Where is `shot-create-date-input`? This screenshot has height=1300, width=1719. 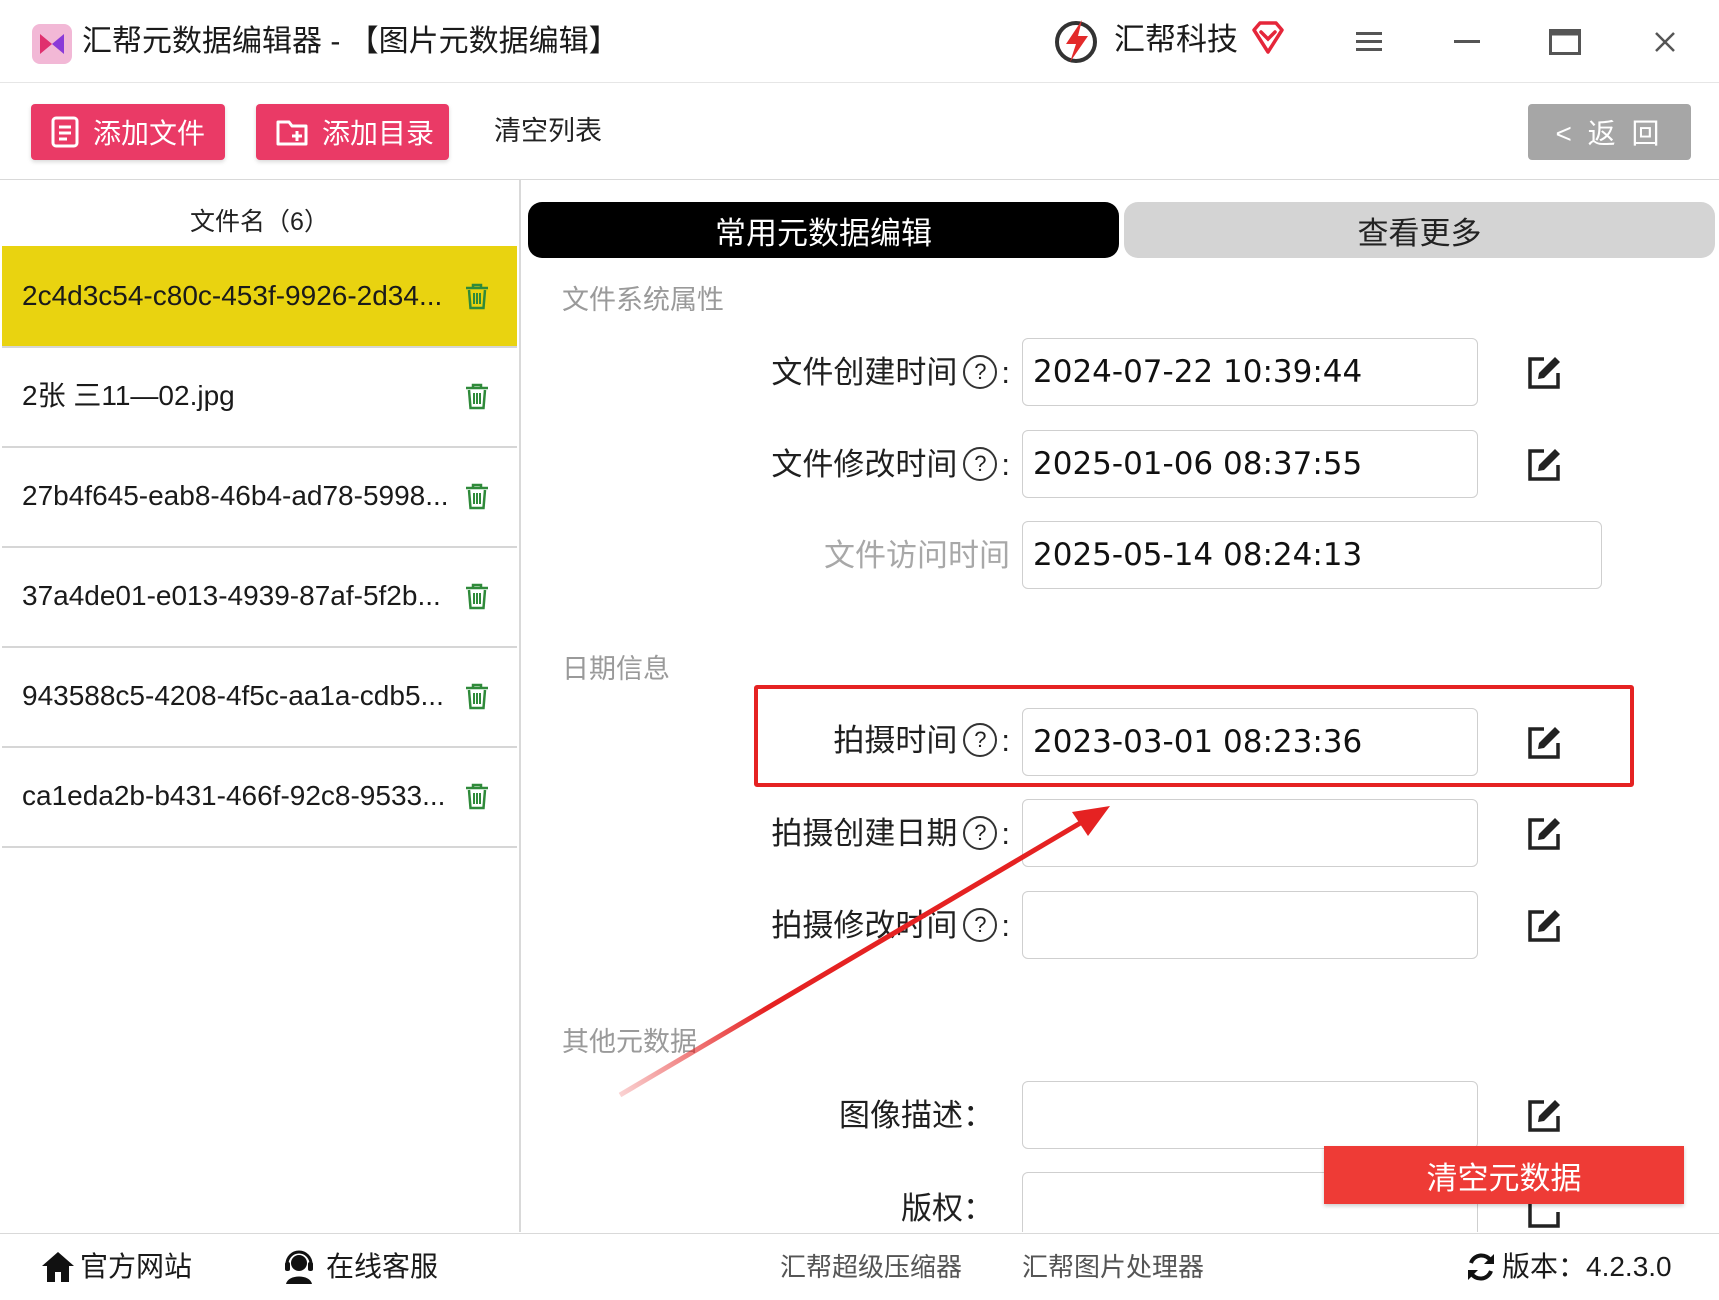 shot-create-date-input is located at coordinates (1250, 833).